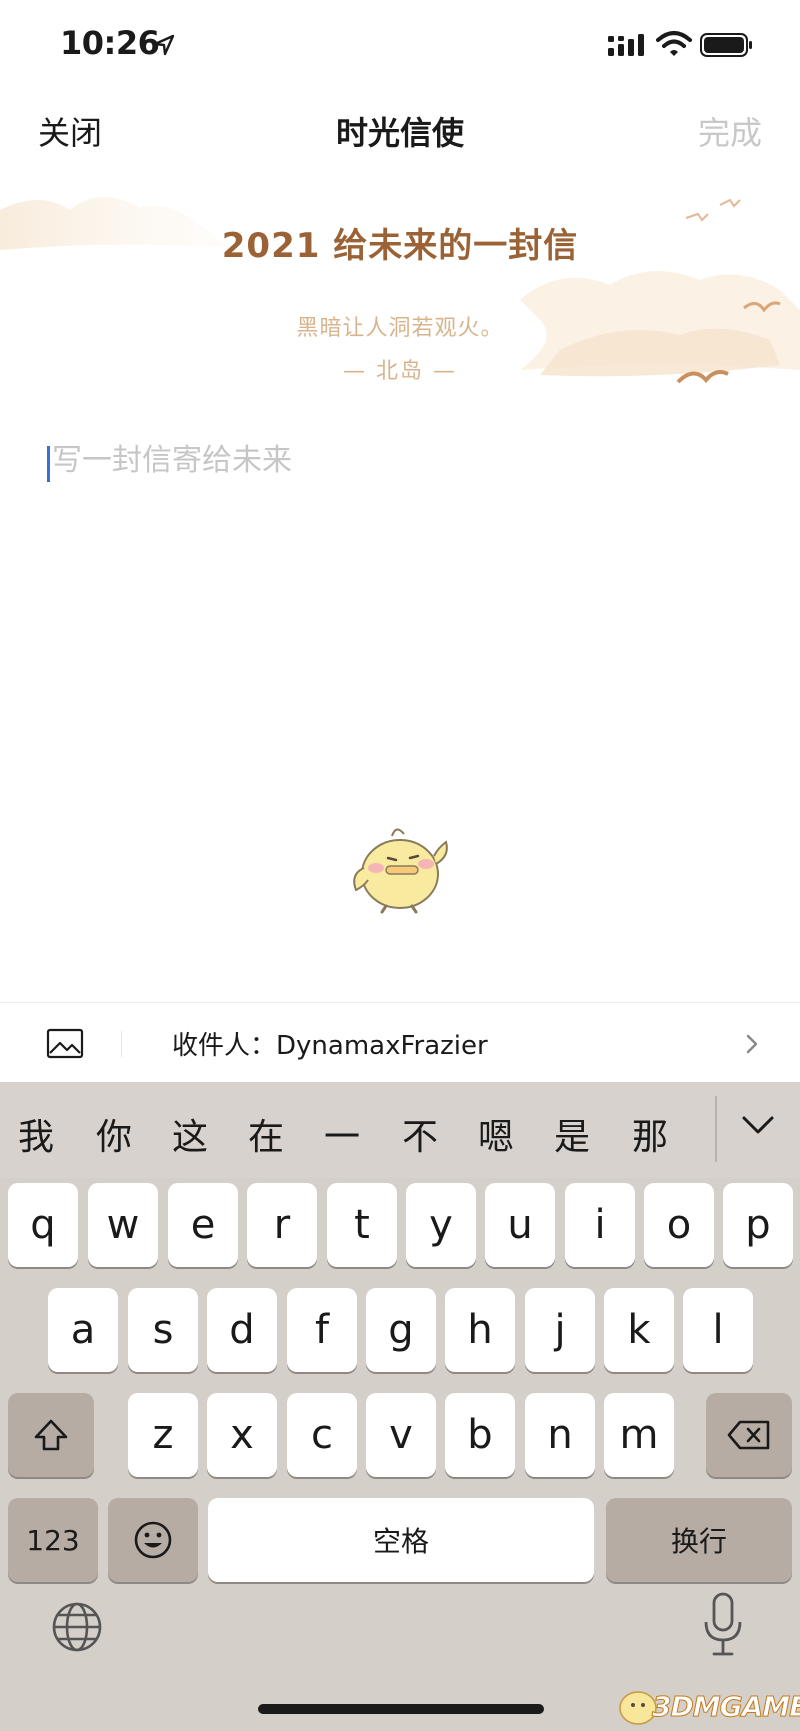  I want to click on letter-input, so click(402, 460).